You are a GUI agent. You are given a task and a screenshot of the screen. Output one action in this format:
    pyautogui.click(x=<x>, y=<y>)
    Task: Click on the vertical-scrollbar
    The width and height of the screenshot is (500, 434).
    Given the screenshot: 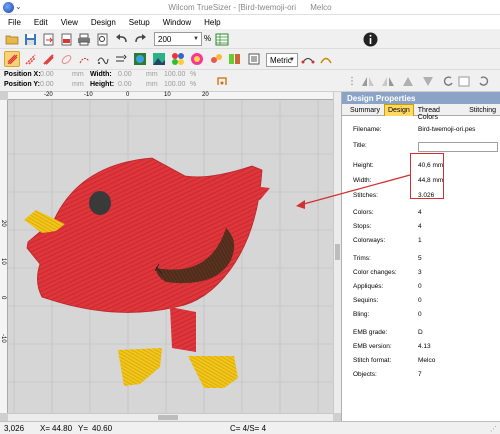 What is the action you would take?
    pyautogui.click(x=337, y=252)
    